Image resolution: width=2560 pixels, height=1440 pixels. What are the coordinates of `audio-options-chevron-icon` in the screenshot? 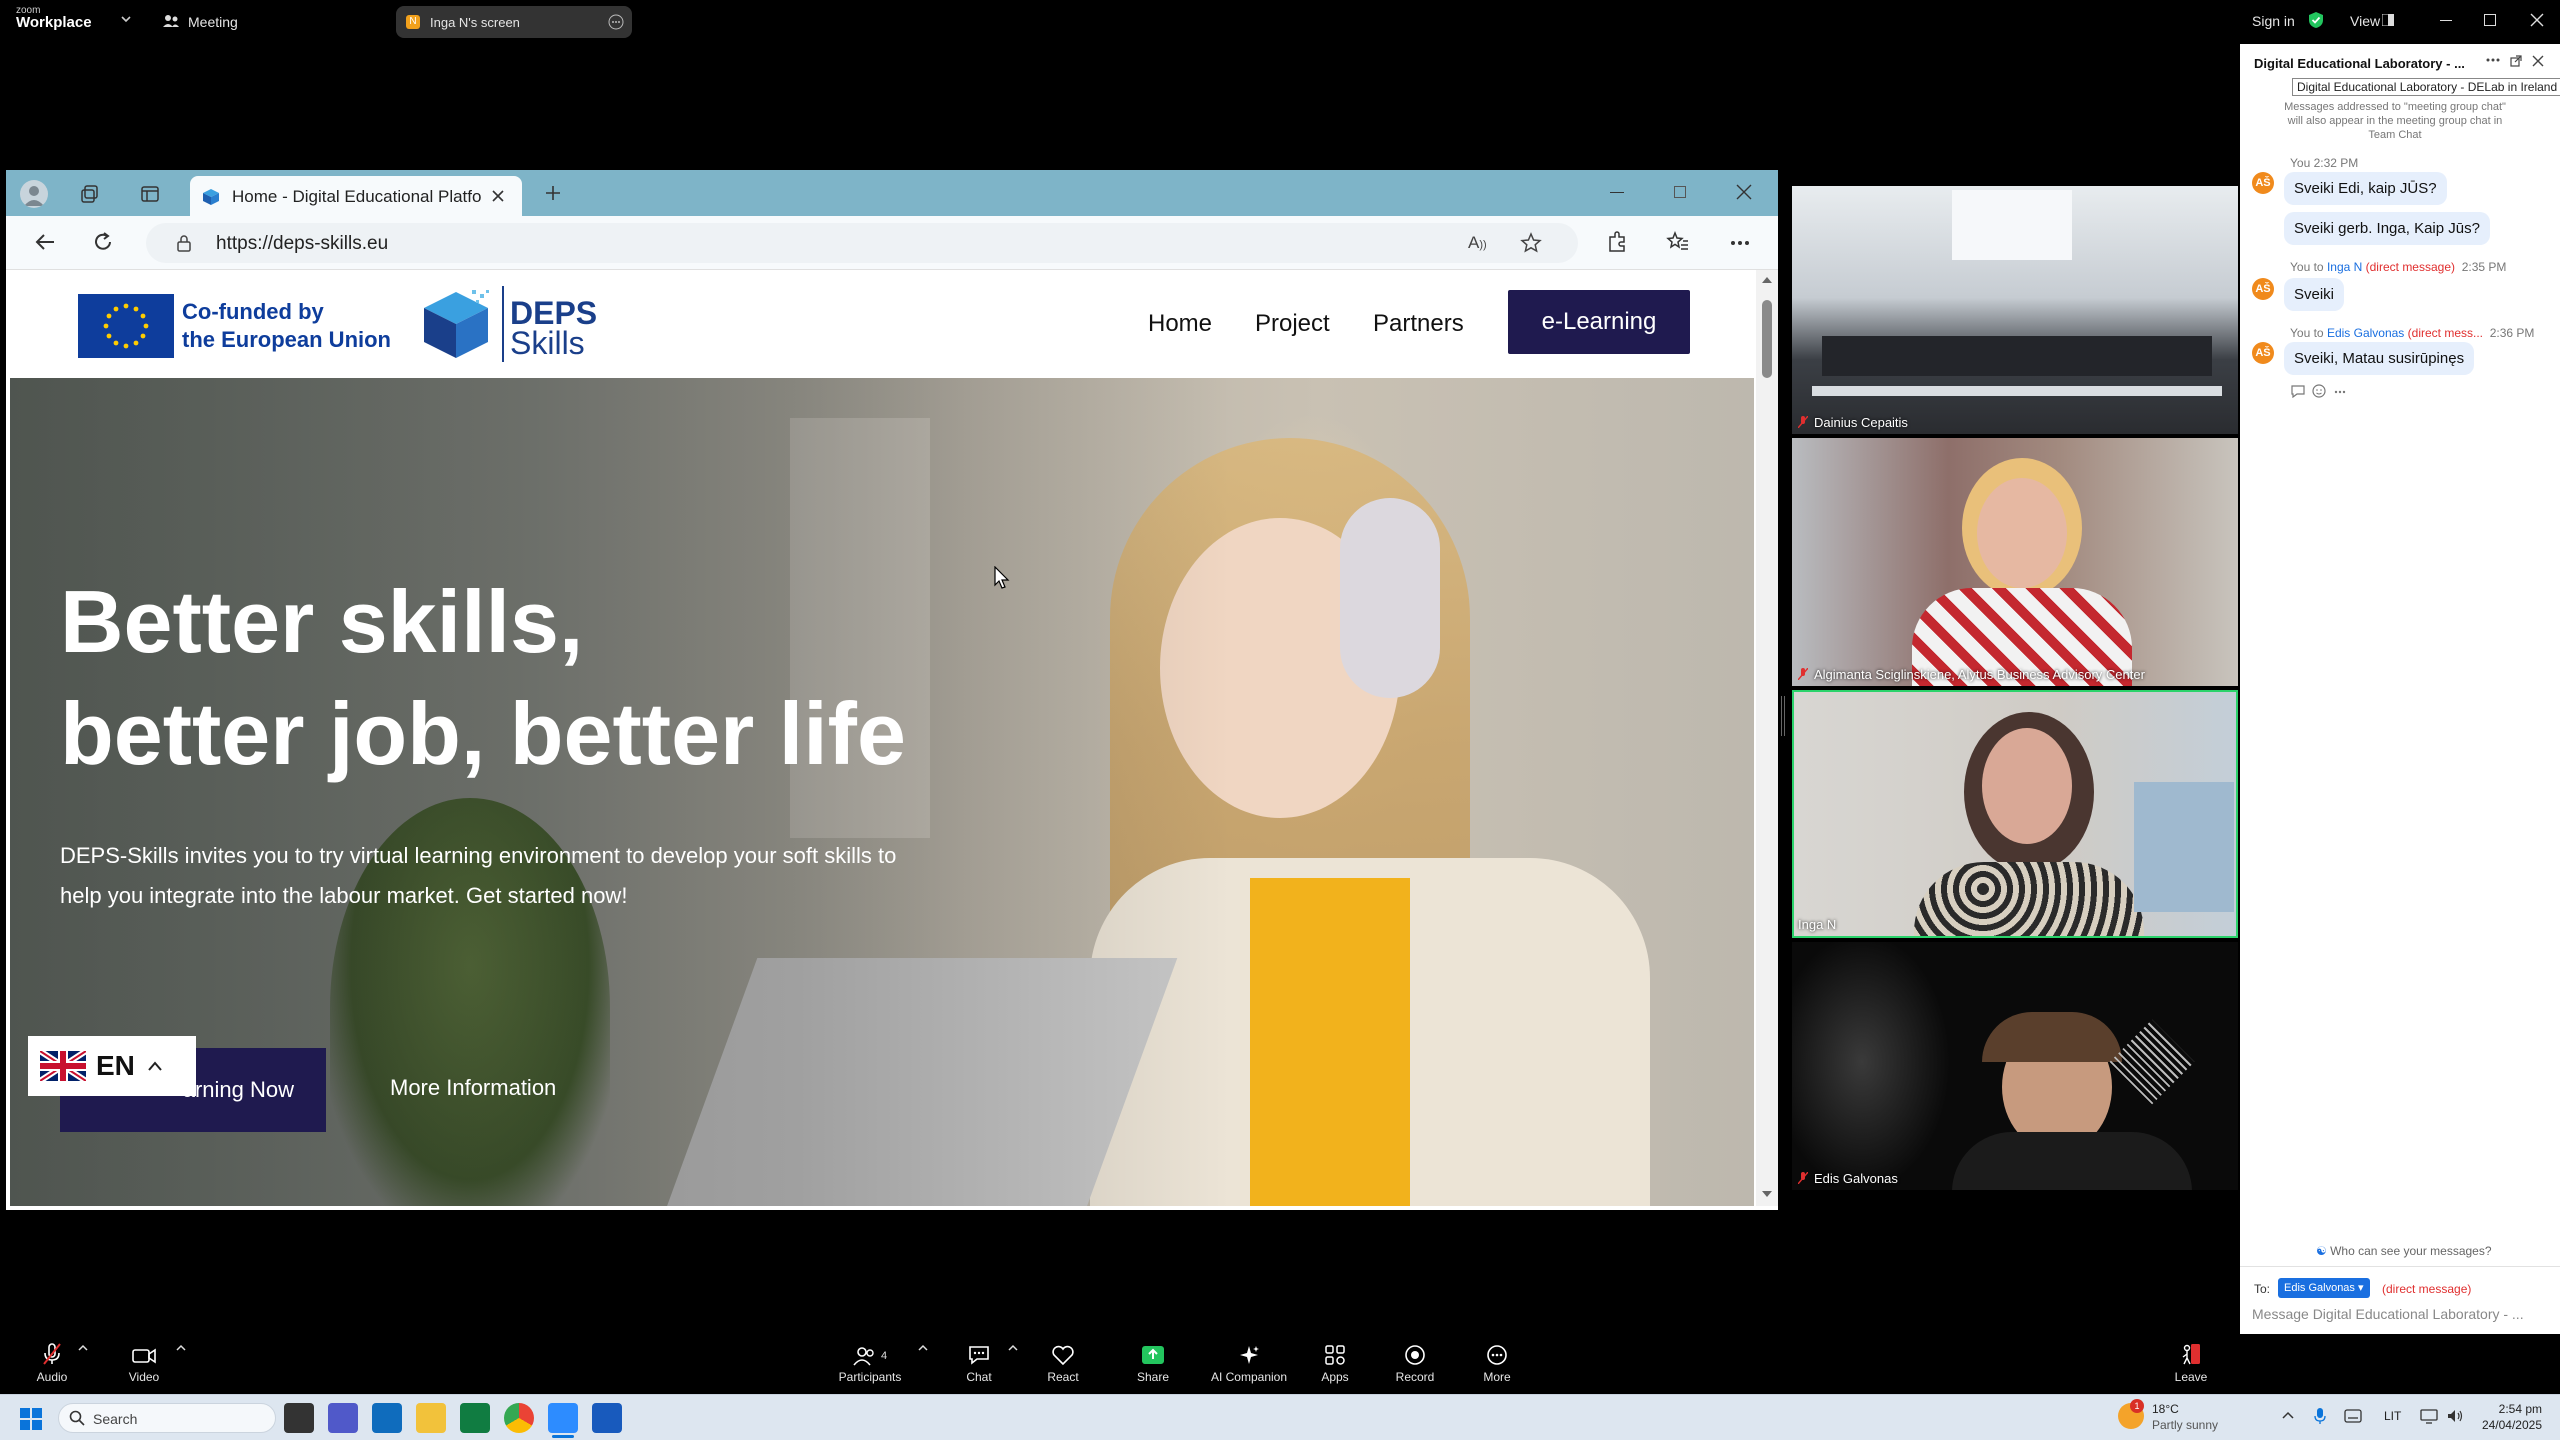 It's located at (83, 1348).